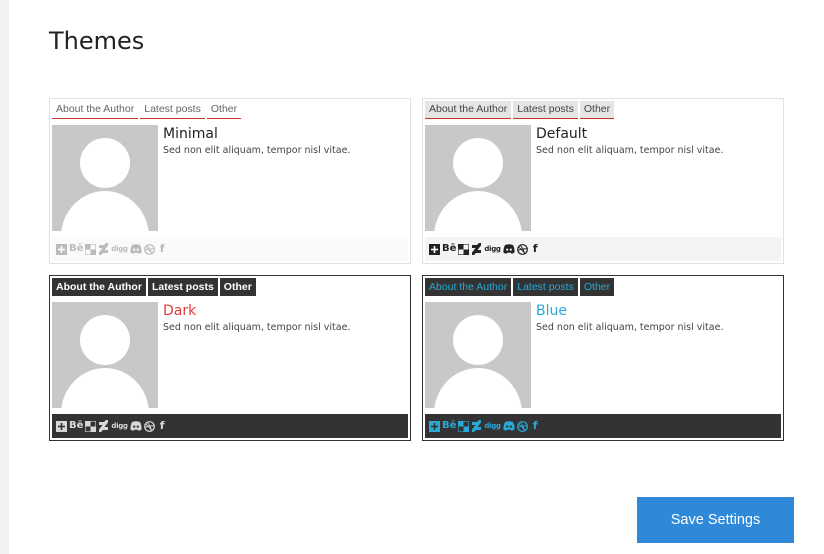 This screenshot has width=824, height=554. What do you see at coordinates (715, 520) in the screenshot?
I see `save-settings-button: Save Settings` at bounding box center [715, 520].